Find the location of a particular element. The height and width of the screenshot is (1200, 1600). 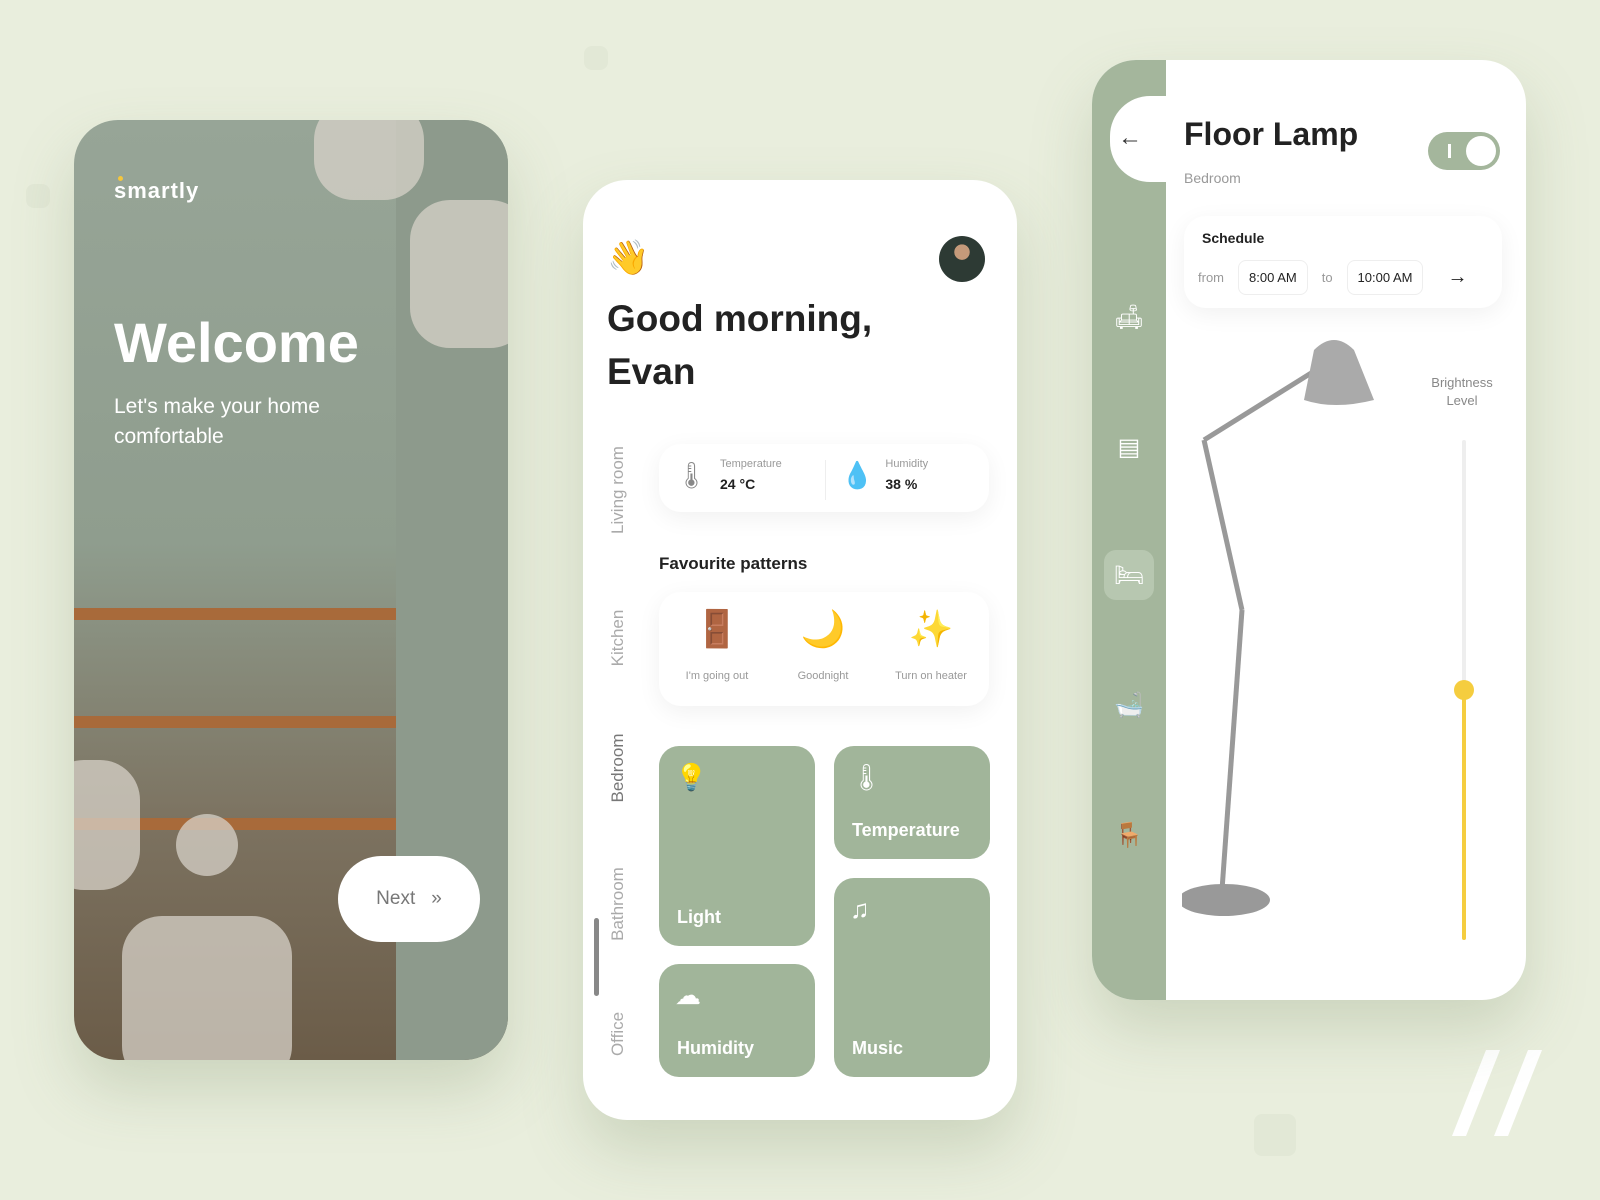

thermometer-icon: 🌡 is located at coordinates (867, 777).